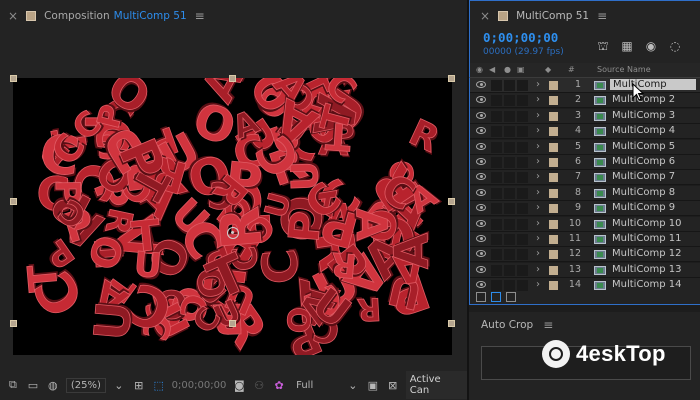  What do you see at coordinates (647, 253) in the screenshot?
I see `layer-name: MultiComp 12` at bounding box center [647, 253].